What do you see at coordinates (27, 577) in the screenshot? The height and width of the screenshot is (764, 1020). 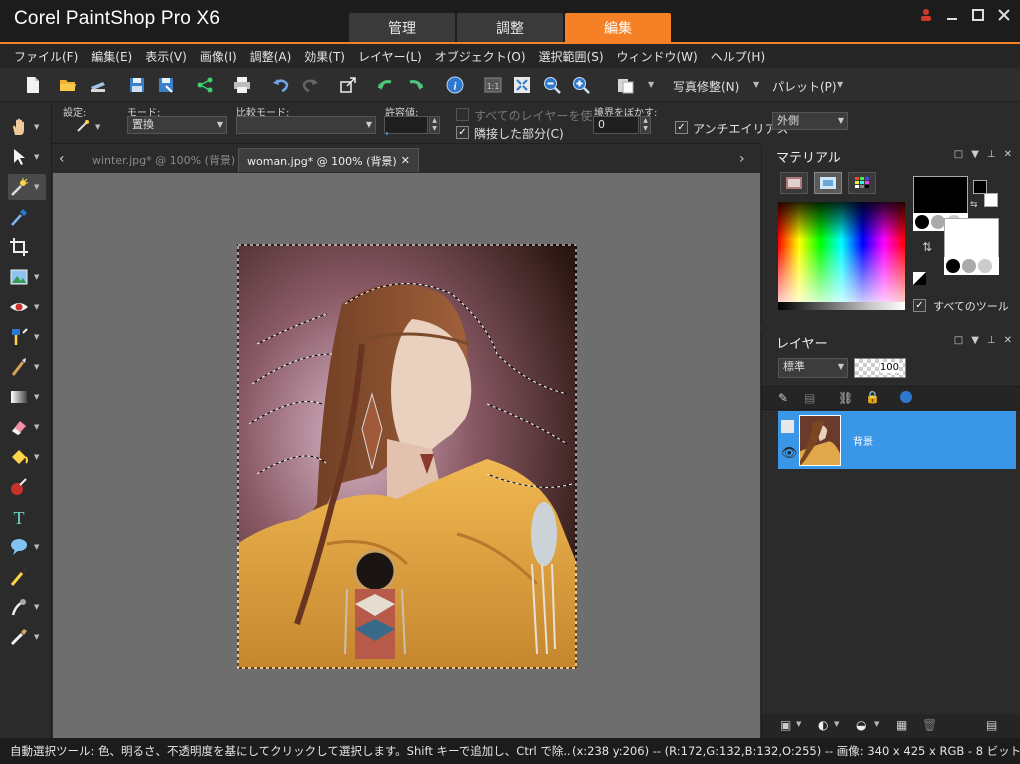 I see `pen-tool` at bounding box center [27, 577].